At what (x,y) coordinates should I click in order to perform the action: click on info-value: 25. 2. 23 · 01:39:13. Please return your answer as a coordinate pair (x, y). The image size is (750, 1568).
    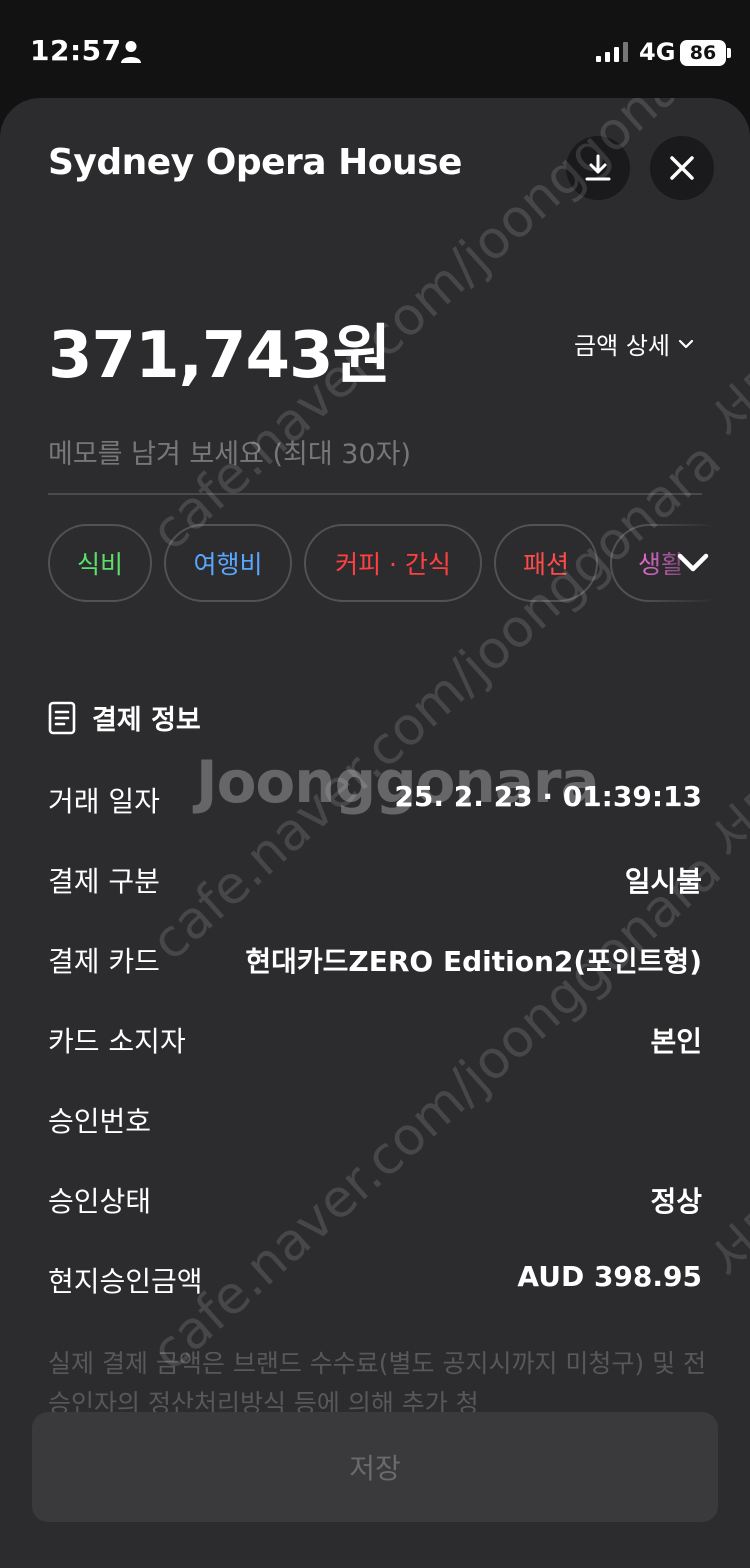
    Looking at the image, I should click on (548, 796).